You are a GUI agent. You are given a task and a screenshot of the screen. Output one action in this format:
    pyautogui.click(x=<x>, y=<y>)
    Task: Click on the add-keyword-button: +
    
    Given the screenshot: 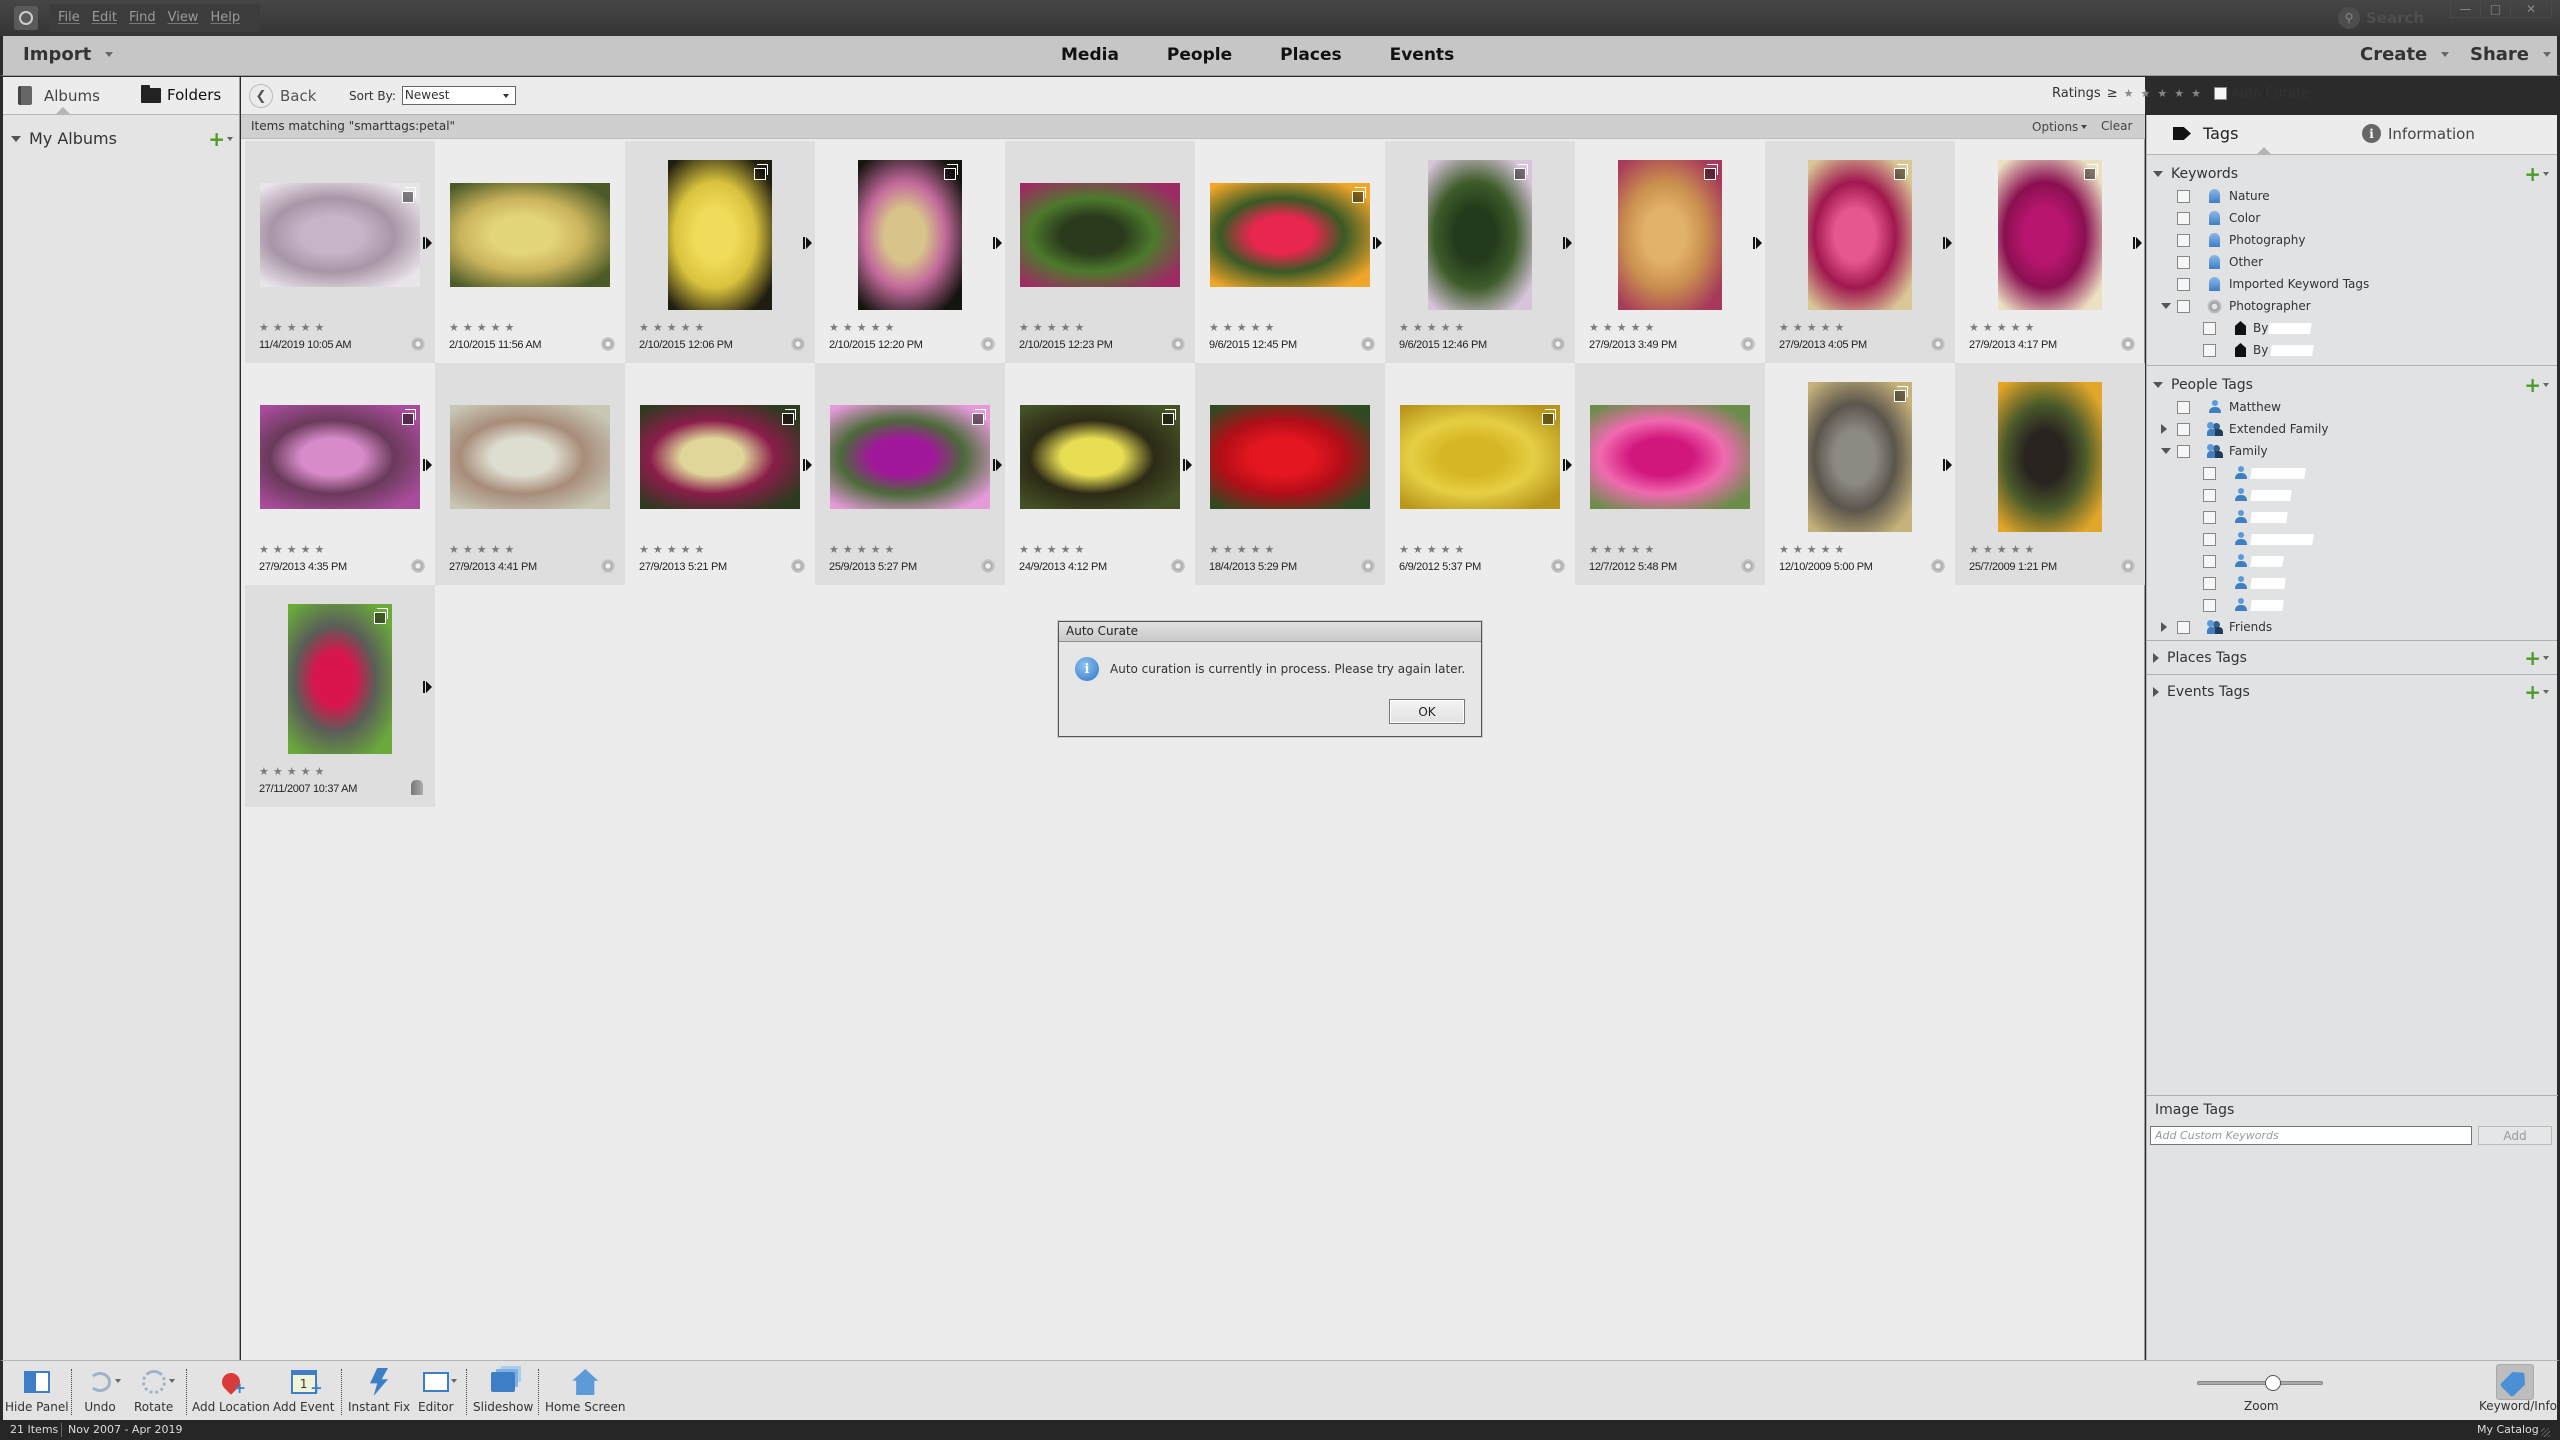 What is the action you would take?
    pyautogui.click(x=2536, y=174)
    